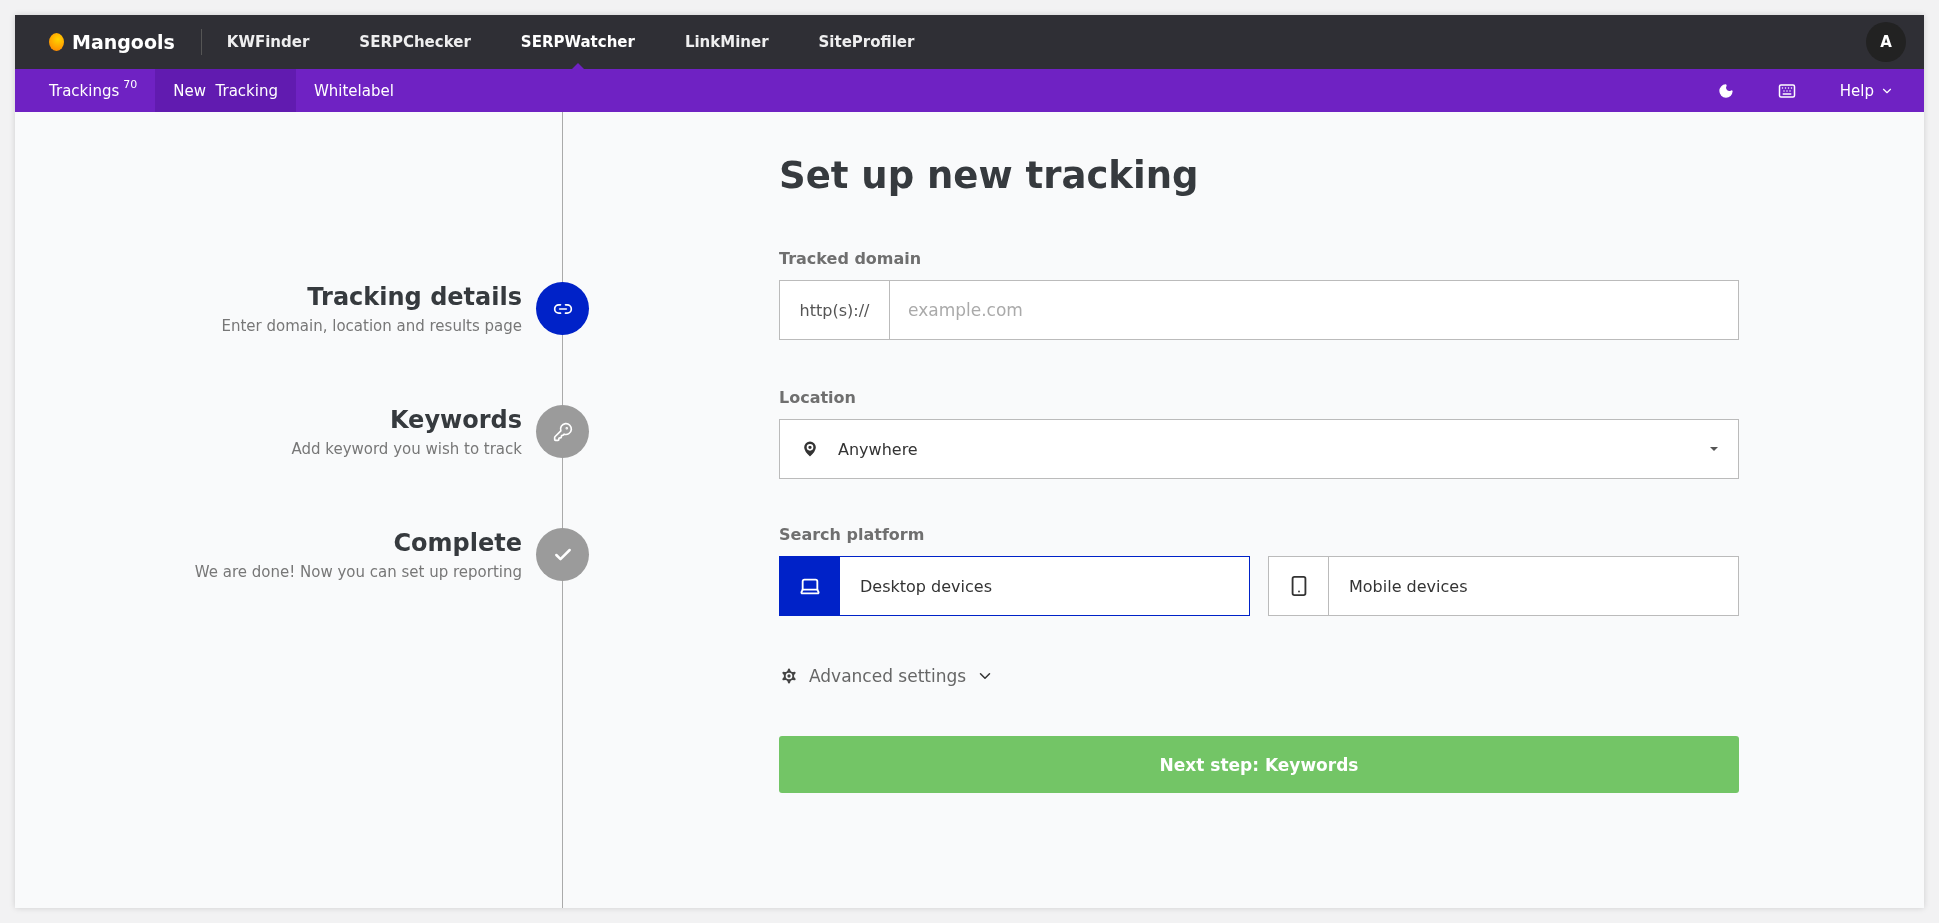 The image size is (1939, 923). I want to click on key-icon, so click(562, 431).